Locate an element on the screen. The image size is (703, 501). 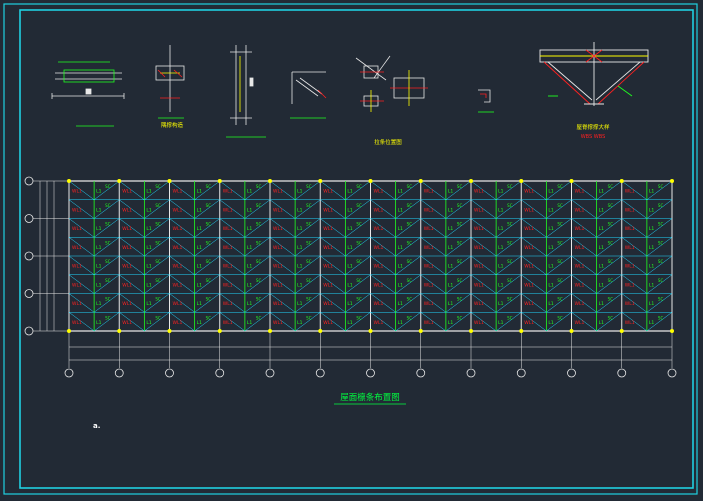
plan-title: 屋面檩条布置图 is located at coordinates (370, 397).